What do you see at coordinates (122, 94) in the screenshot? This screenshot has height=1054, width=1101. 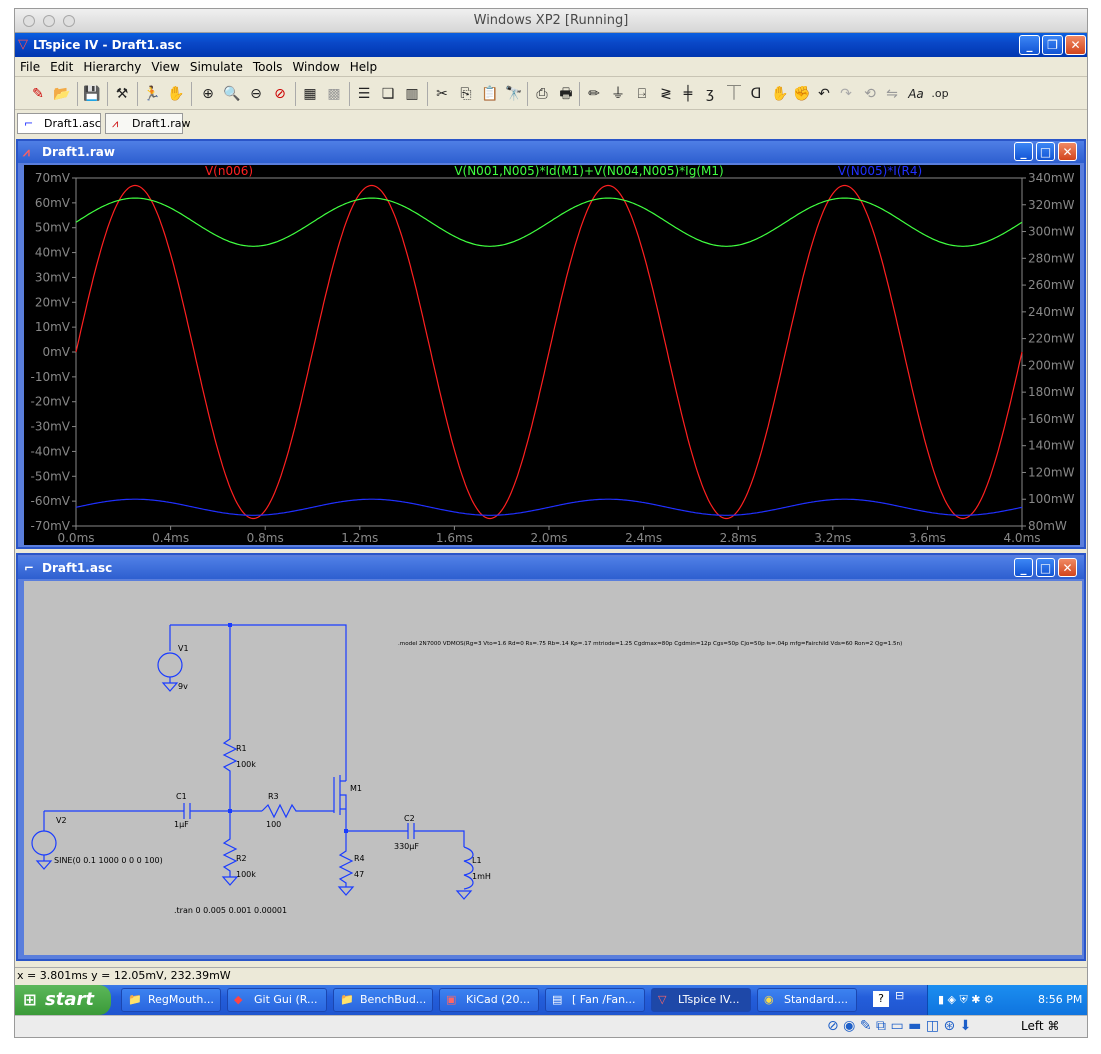 I see `control-panel-icon: ⚒` at bounding box center [122, 94].